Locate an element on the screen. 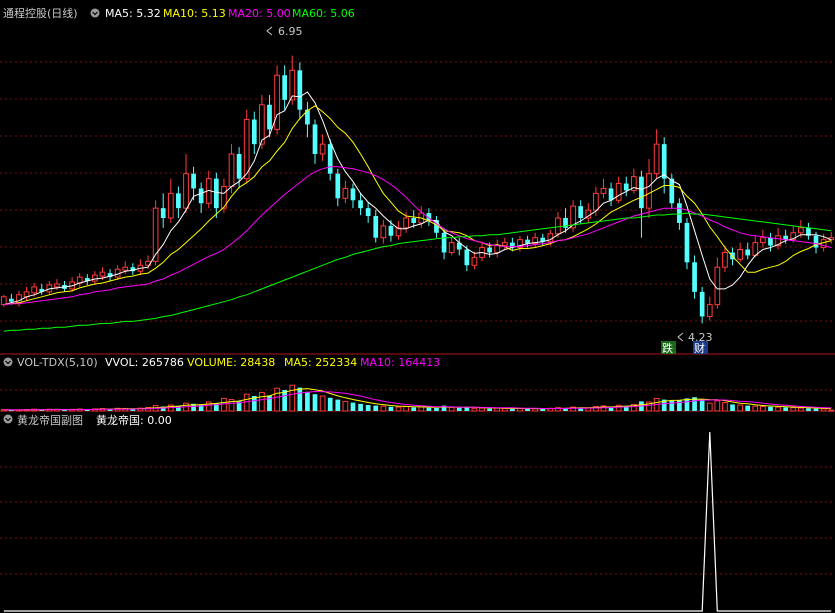  volume-collapse-icon is located at coordinates (8, 362).